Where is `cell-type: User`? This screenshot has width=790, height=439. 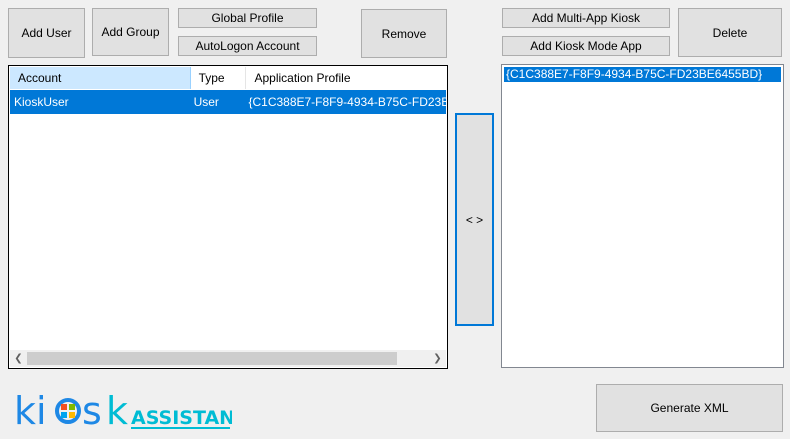 cell-type: User is located at coordinates (206, 102).